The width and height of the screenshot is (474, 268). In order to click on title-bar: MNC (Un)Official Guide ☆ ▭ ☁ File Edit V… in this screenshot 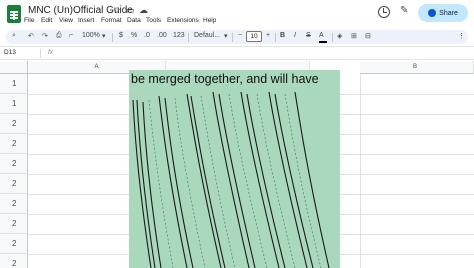, I will do `click(237, 13)`.